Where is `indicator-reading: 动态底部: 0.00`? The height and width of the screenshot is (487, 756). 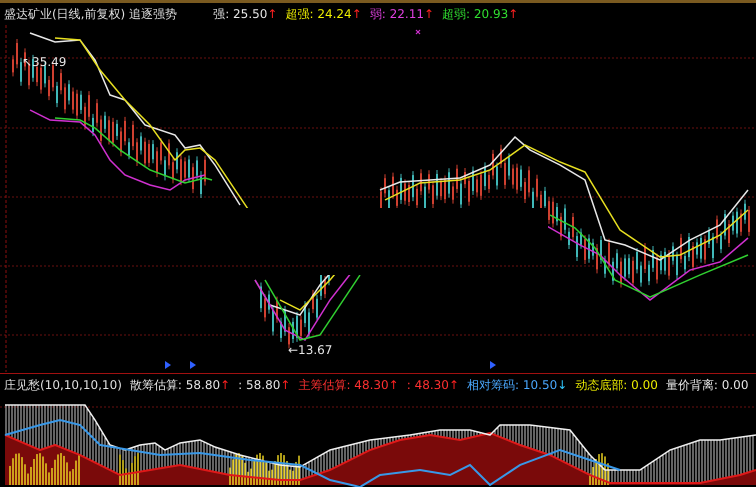
indicator-reading: 动态底部: 0.00 is located at coordinates (616, 385).